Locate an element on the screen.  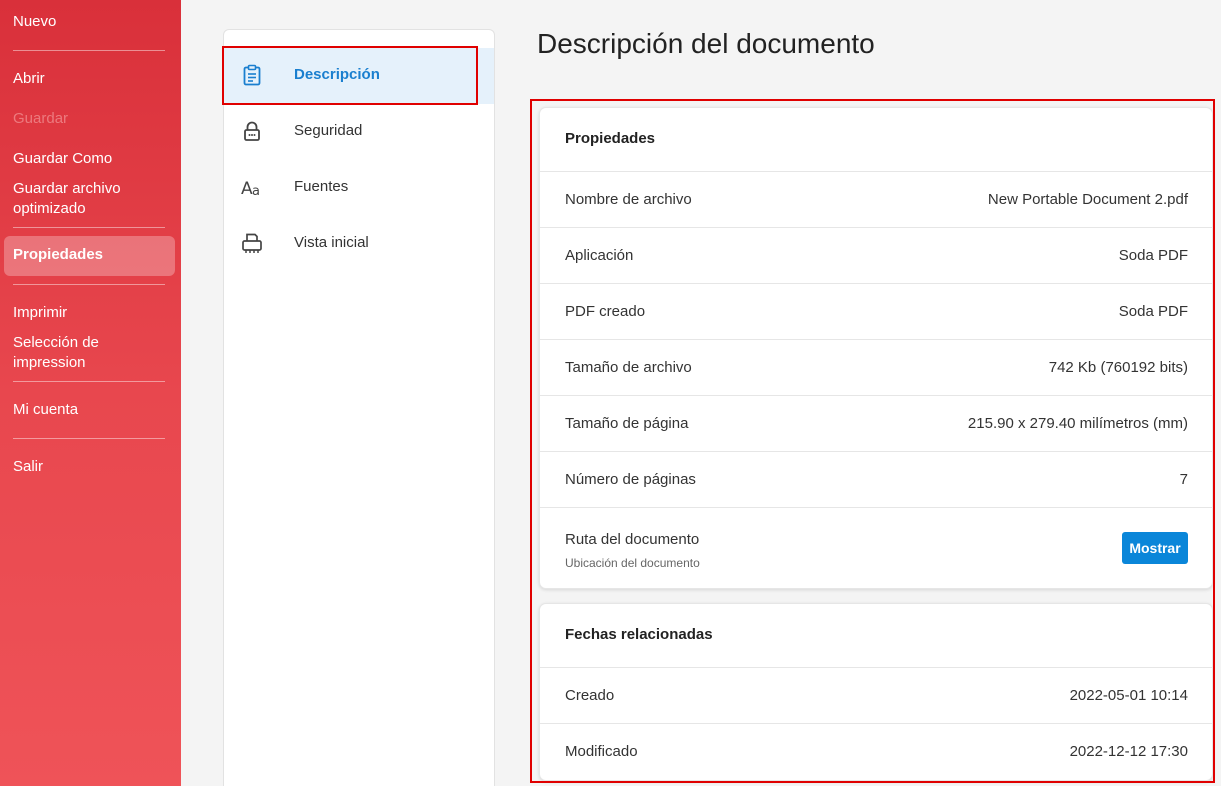
nav-item-label: Fuentes is located at coordinates (321, 186).